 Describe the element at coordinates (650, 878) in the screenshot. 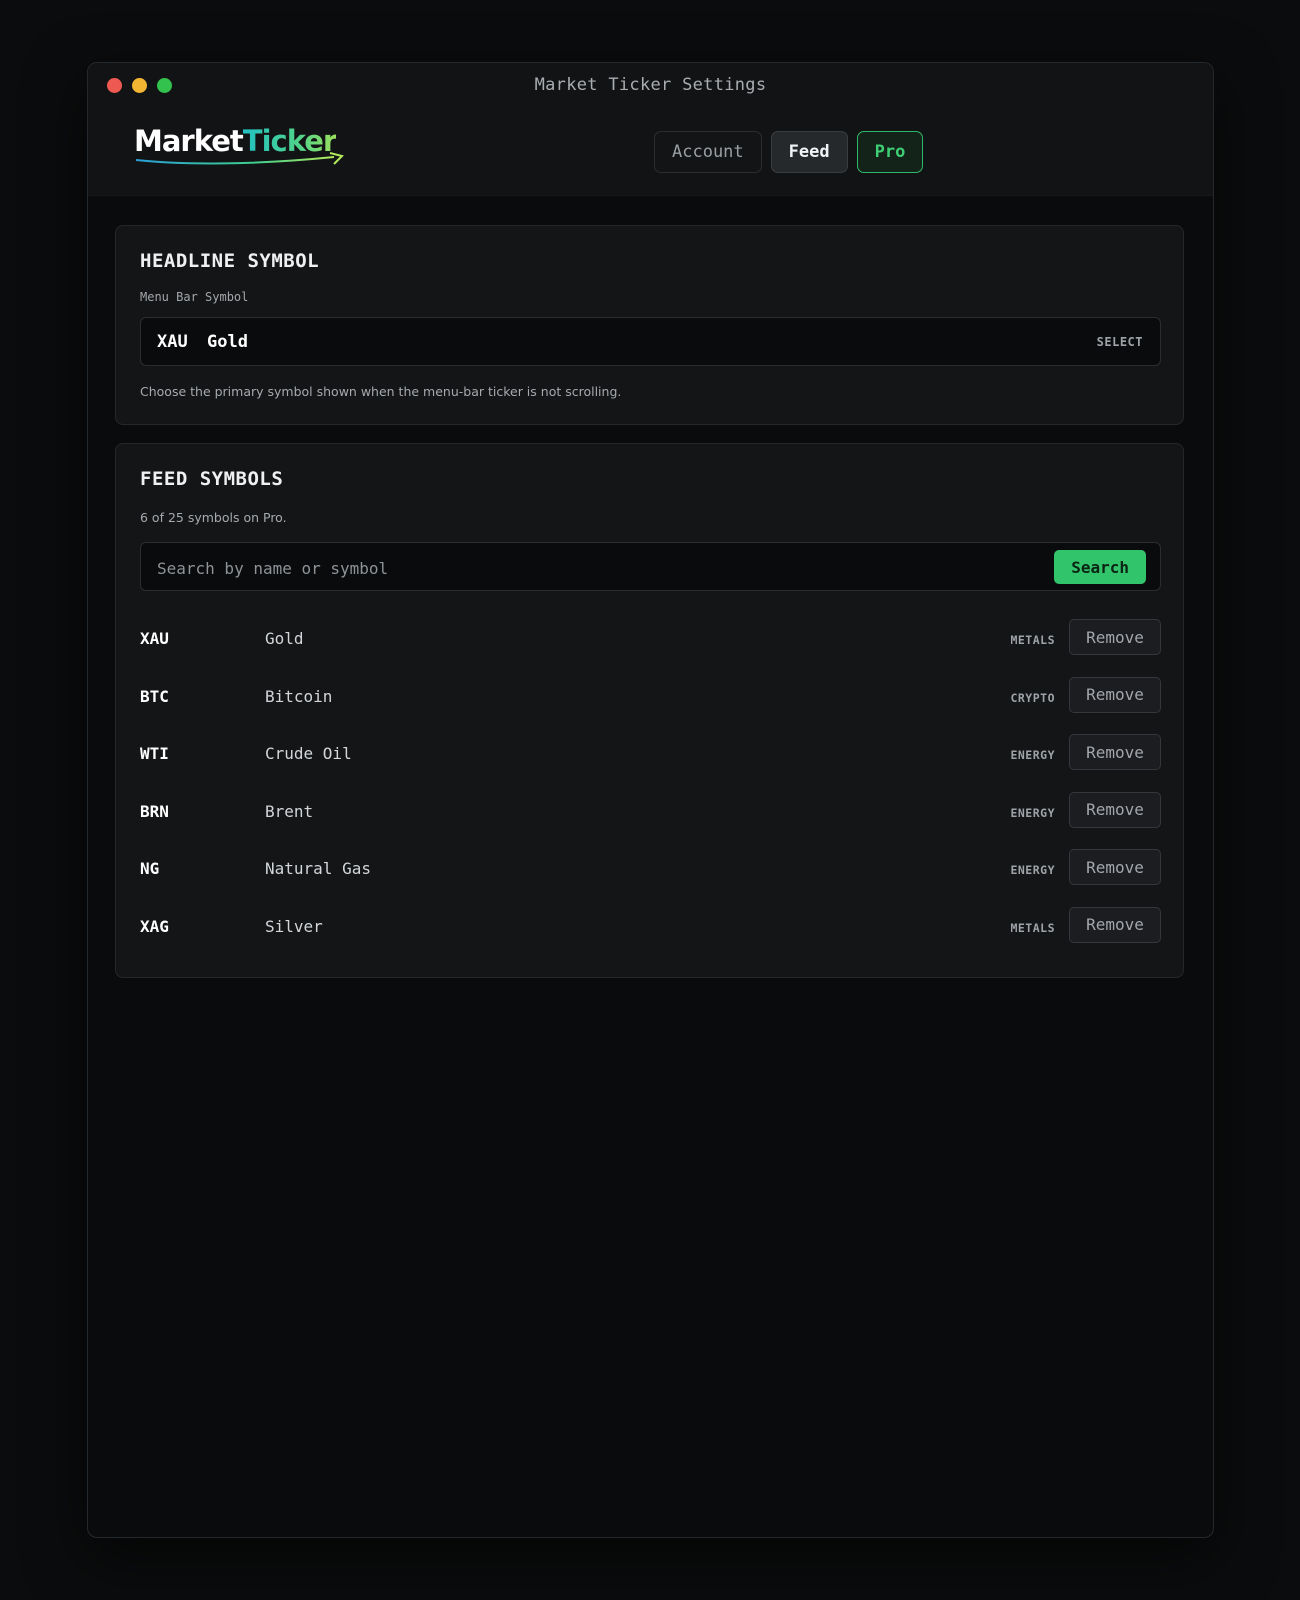

I see `symbol-row: NG Natural Gas ENERGY Remove` at that location.